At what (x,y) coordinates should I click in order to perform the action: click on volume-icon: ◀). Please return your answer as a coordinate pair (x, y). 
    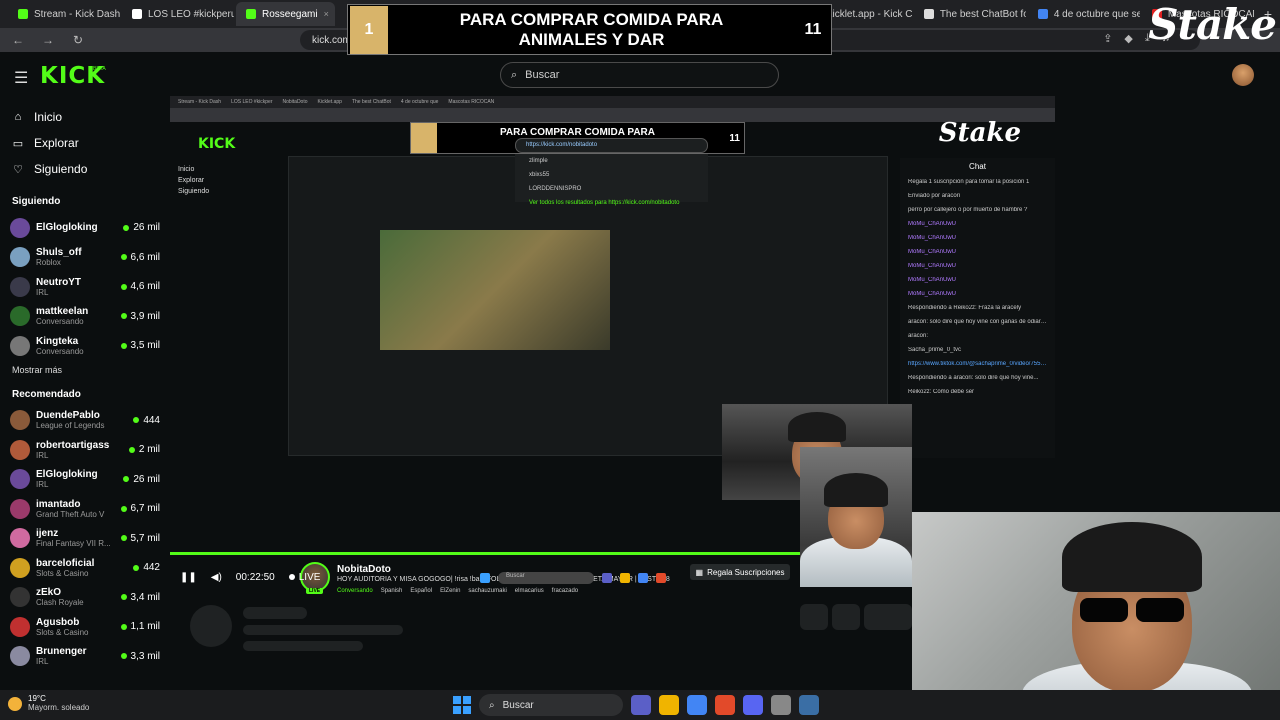
    Looking at the image, I should click on (216, 577).